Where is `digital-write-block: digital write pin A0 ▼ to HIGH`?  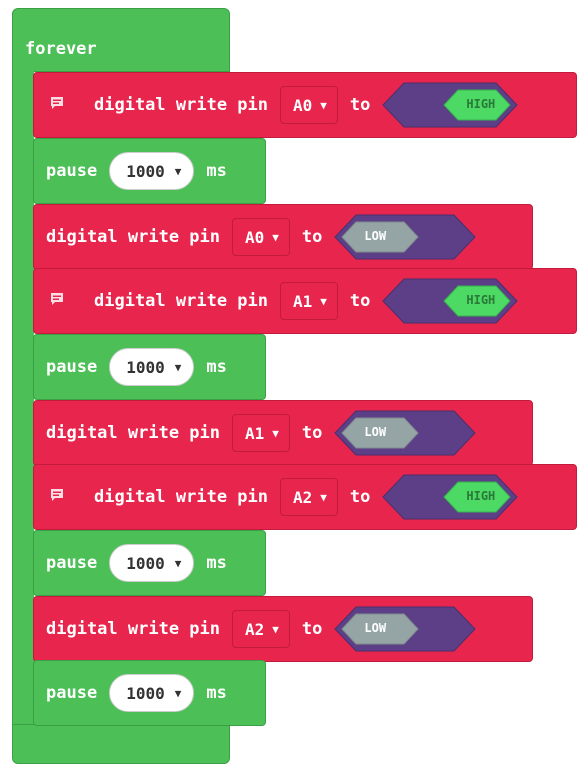 digital-write-block: digital write pin A0 ▼ to HIGH is located at coordinates (305, 105).